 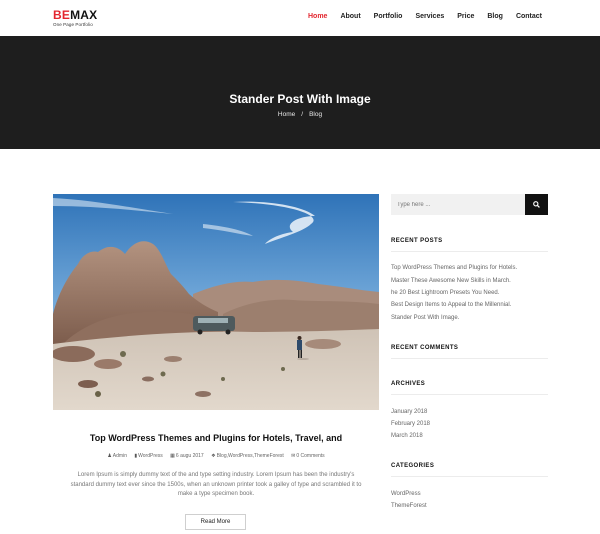 I want to click on nav-portfolio: Portfolio, so click(x=388, y=17).